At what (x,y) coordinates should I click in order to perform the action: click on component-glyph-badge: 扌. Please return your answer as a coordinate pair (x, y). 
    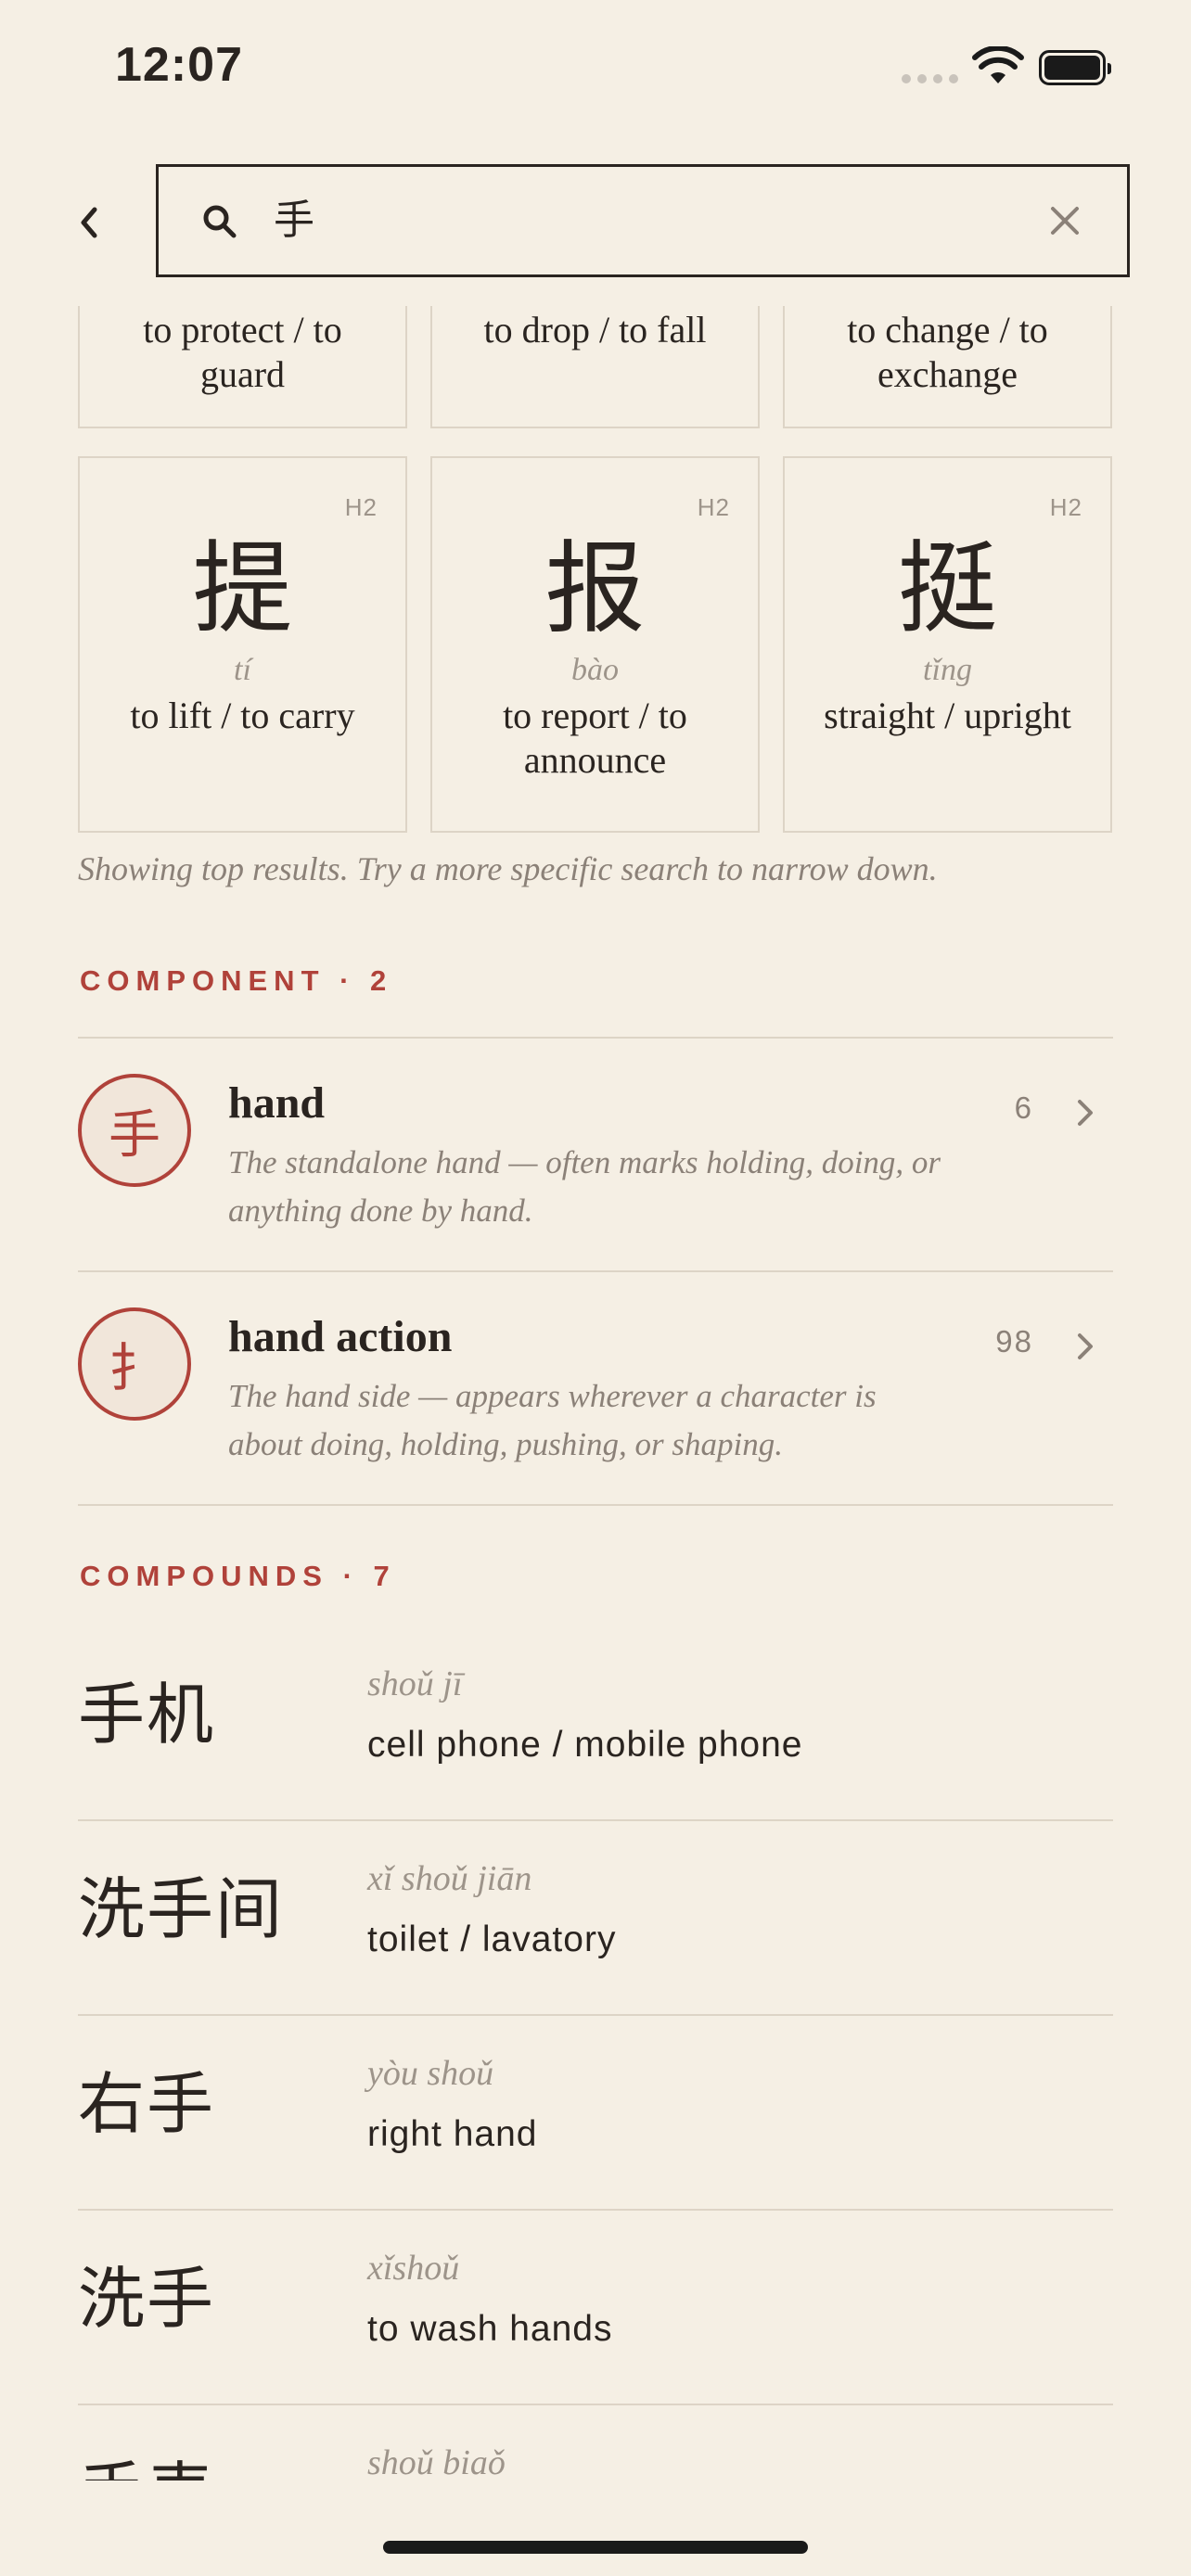
    Looking at the image, I should click on (134, 1364).